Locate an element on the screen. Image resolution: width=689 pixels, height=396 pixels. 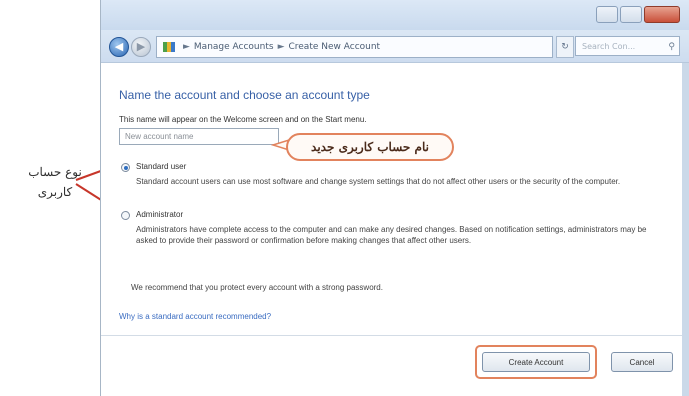
option-standard-user-label: Standard user is located at coordinates (161, 166).